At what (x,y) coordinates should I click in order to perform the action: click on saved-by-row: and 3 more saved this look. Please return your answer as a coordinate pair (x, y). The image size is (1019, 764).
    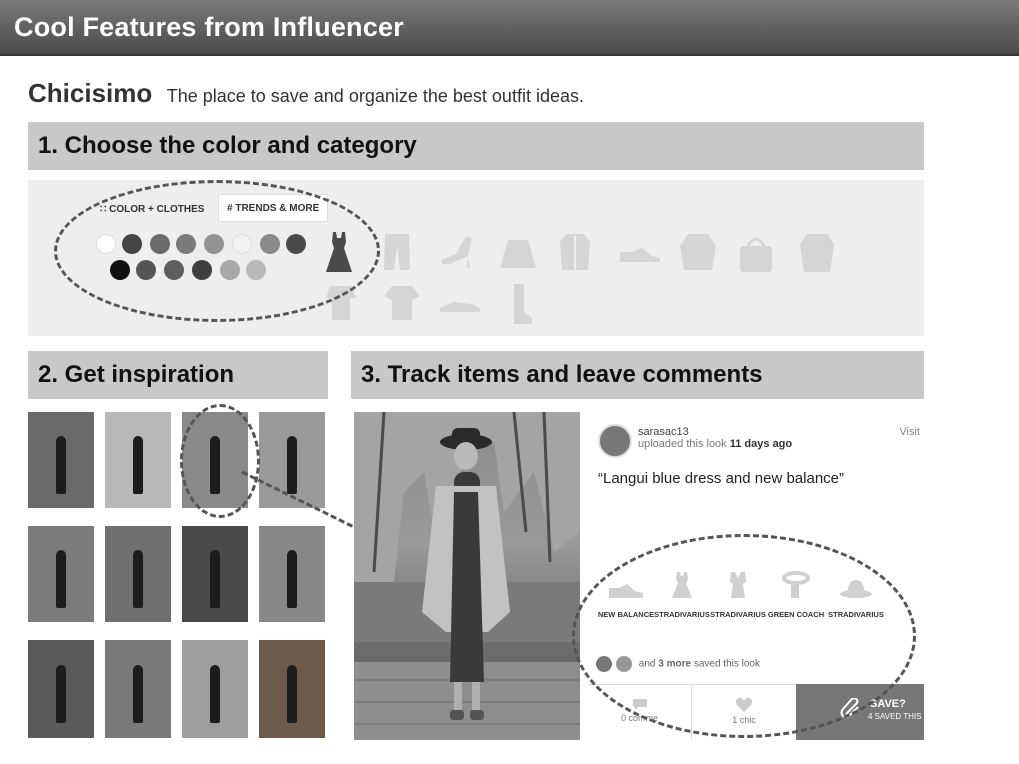
    Looking at the image, I should click on (678, 664).